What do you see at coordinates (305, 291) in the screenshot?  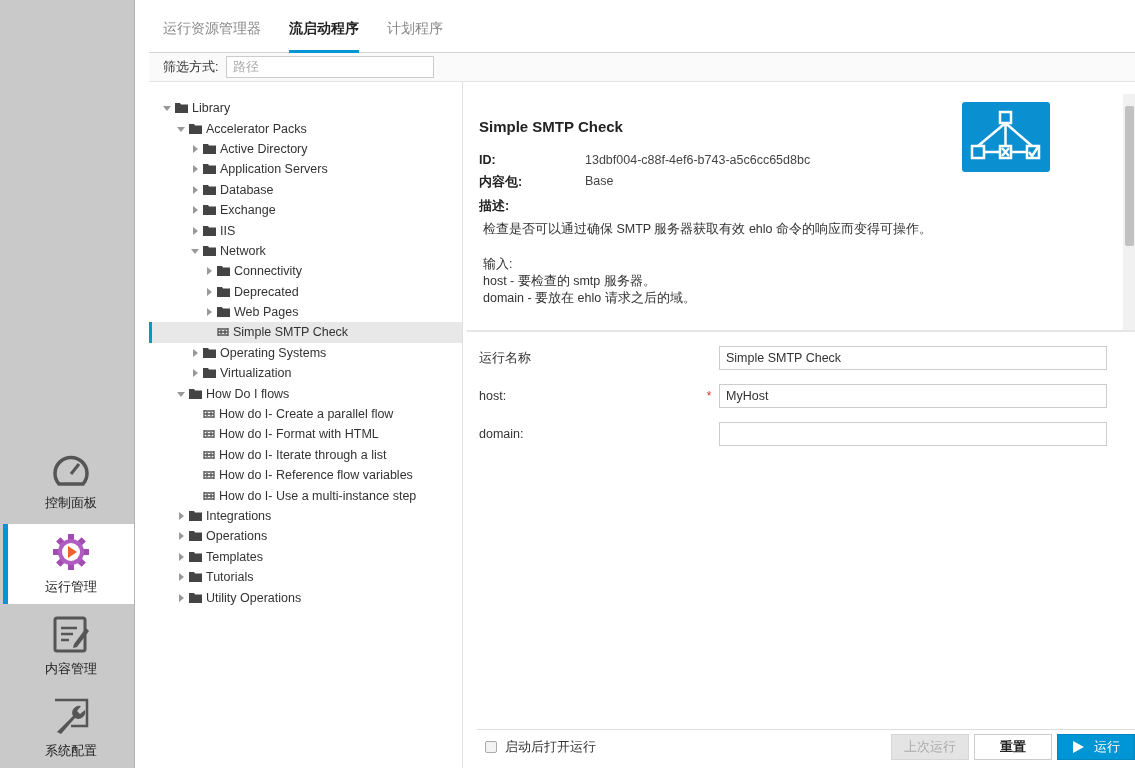 I see `tree-item: Deprecated` at bounding box center [305, 291].